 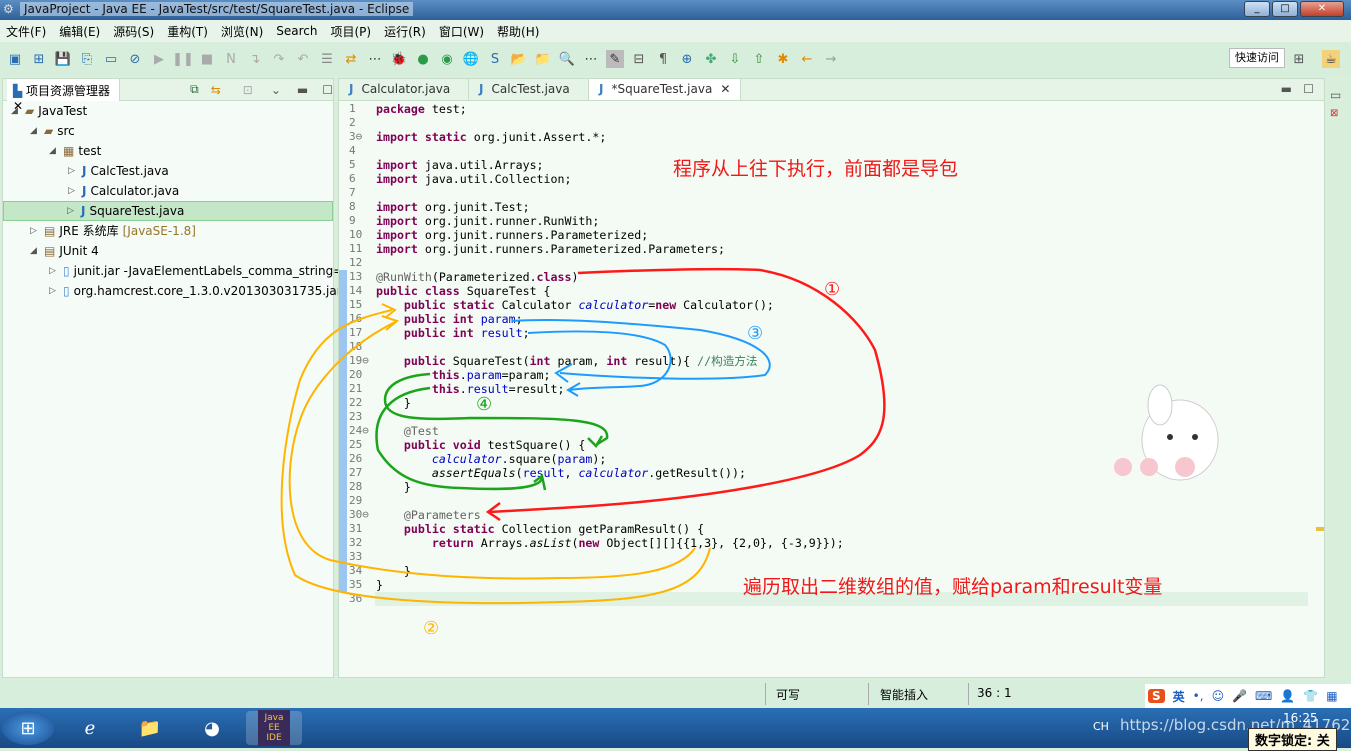 I want to click on terminate-icon: ■, so click(x=207, y=59).